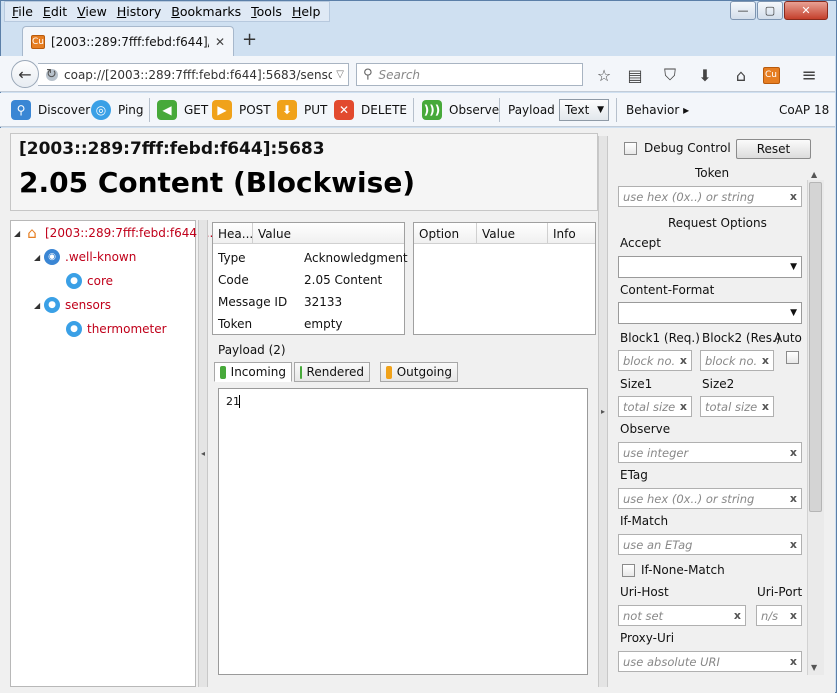 The width and height of the screenshot is (837, 693). What do you see at coordinates (128, 41) in the screenshot?
I see `browser-tab: Cu [2003::289:7fff:febd:f644]/s... ✕` at bounding box center [128, 41].